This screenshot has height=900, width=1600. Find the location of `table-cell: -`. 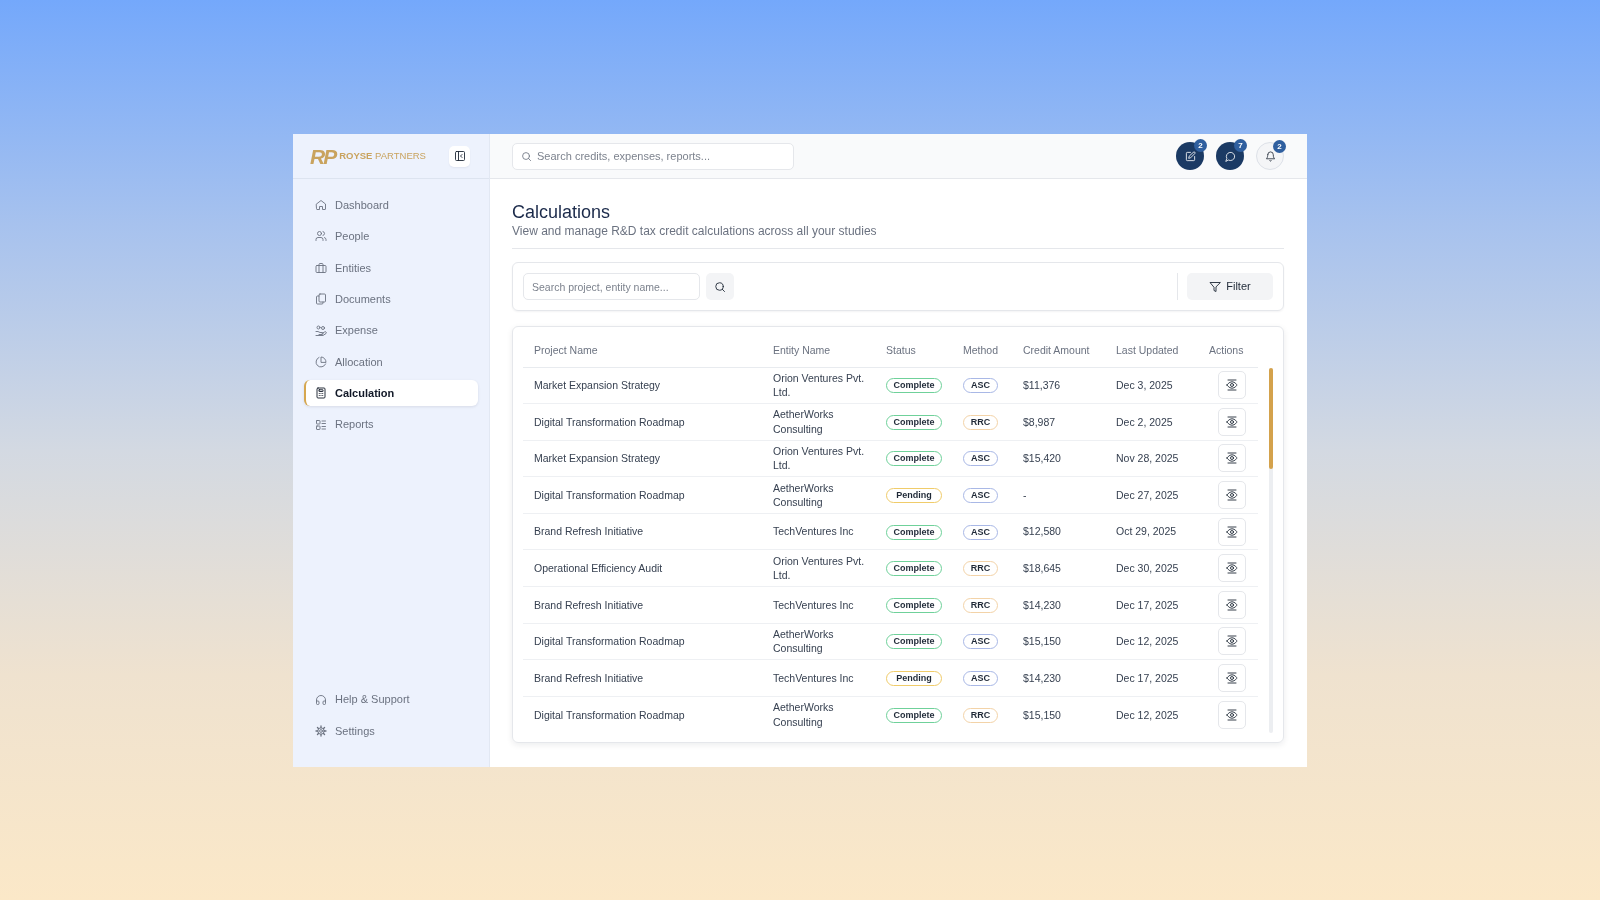

table-cell: - is located at coordinates (1058, 495).